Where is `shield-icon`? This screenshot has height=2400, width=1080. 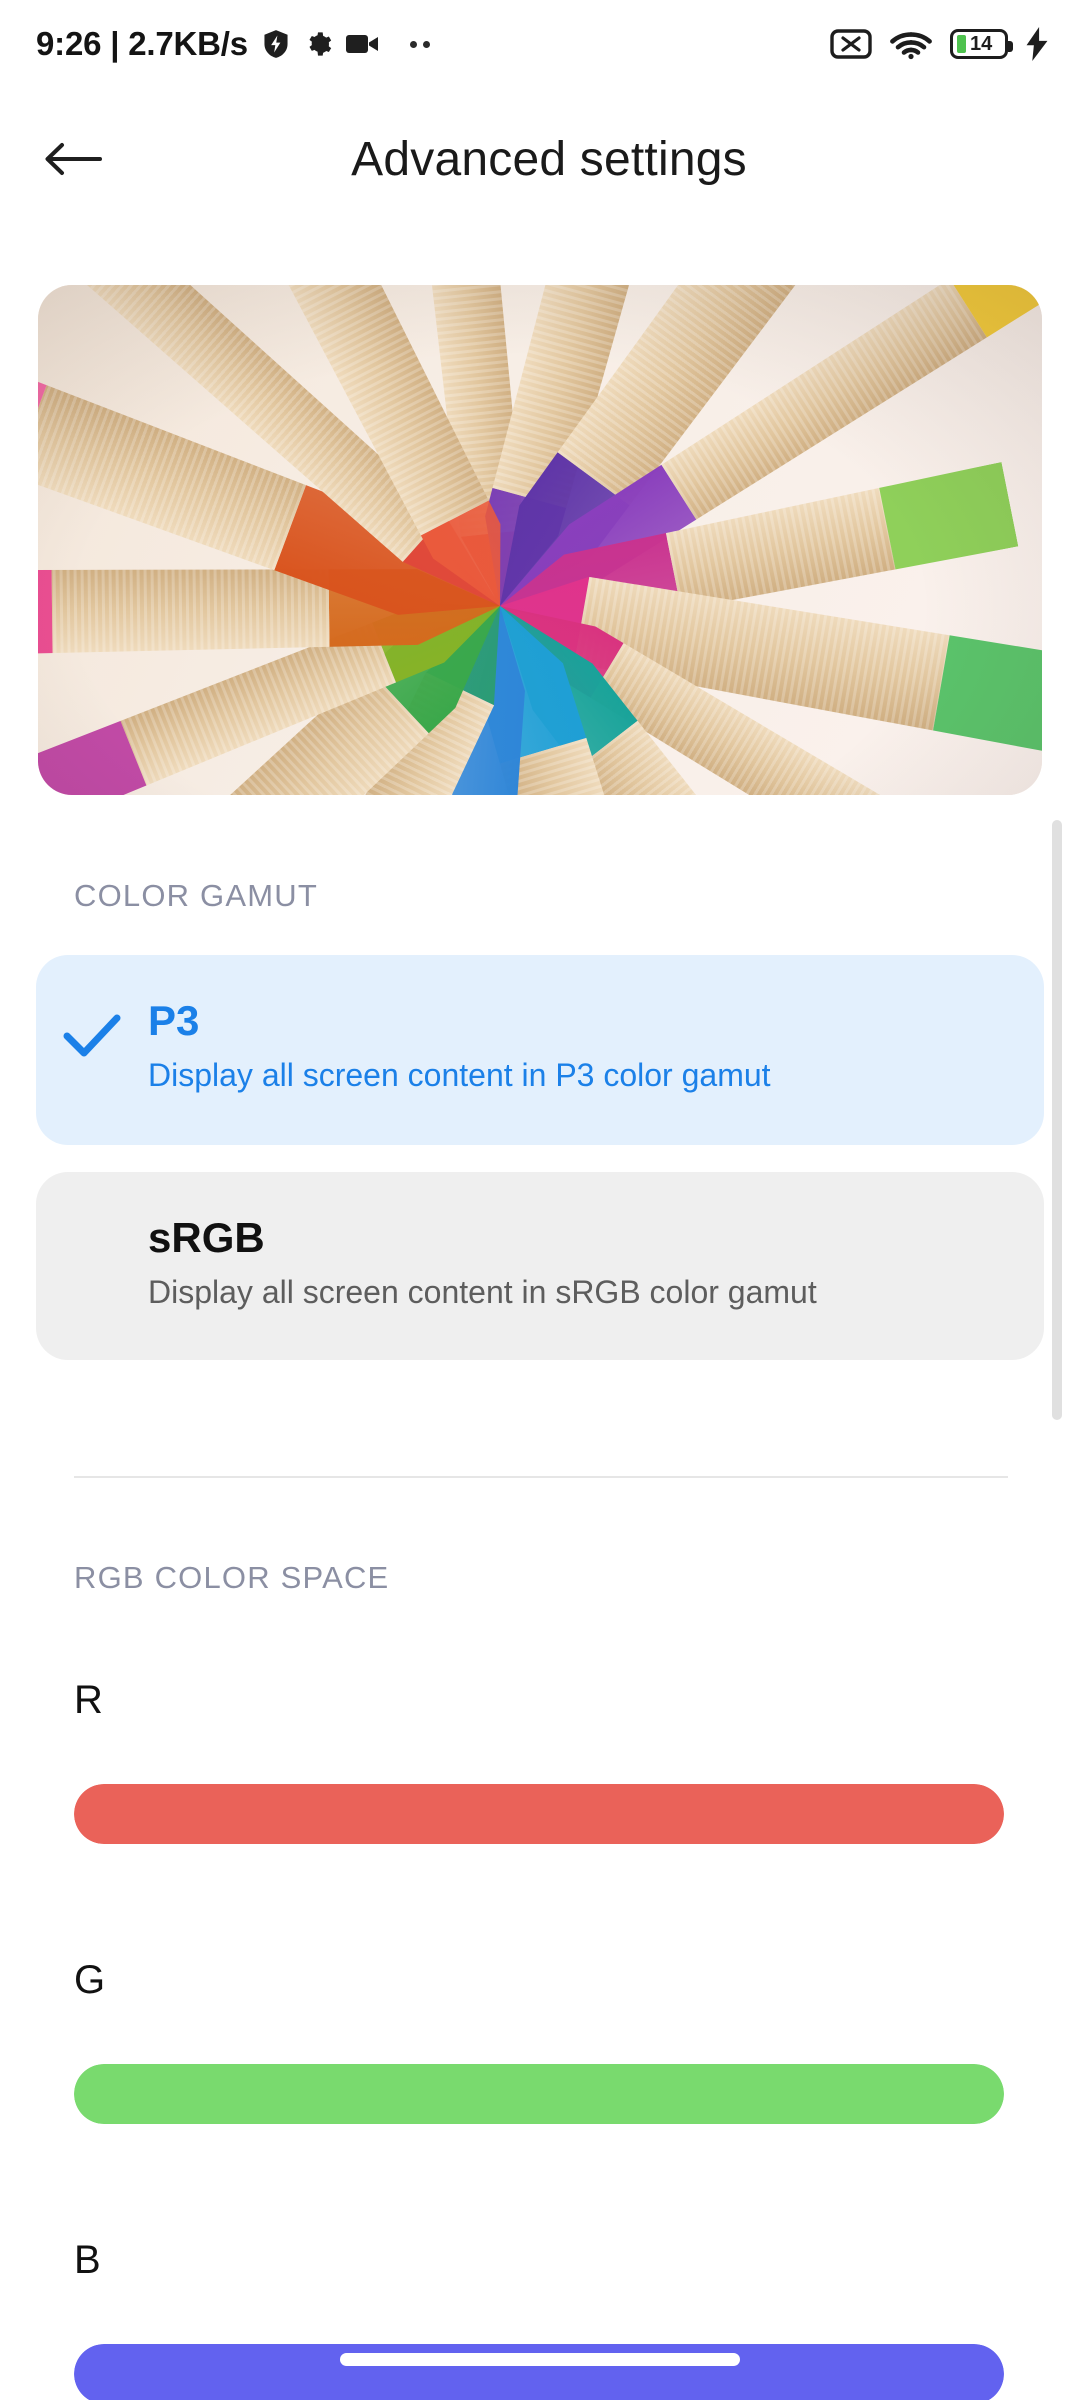
shield-icon is located at coordinates (276, 44).